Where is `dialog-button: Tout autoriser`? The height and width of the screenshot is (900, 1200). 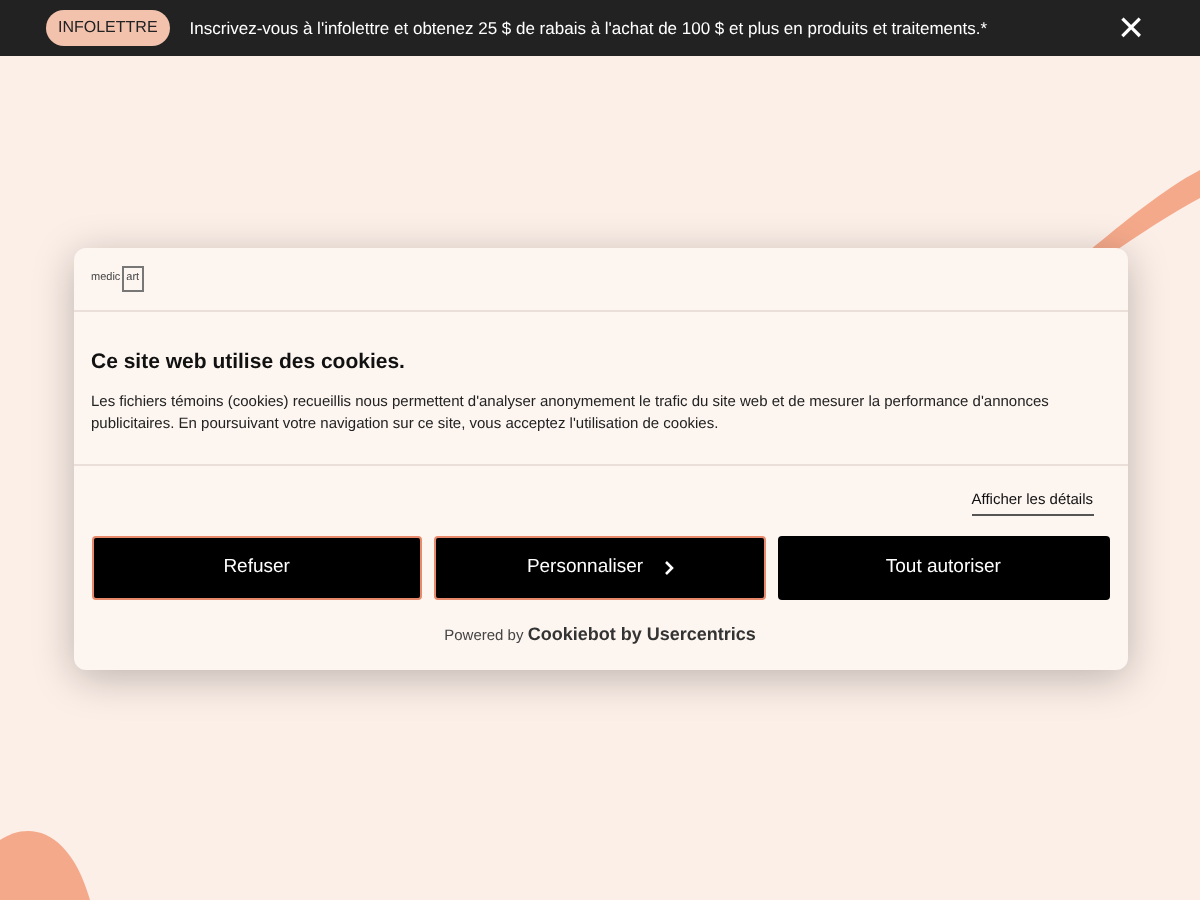 dialog-button: Tout autoriser is located at coordinates (943, 567).